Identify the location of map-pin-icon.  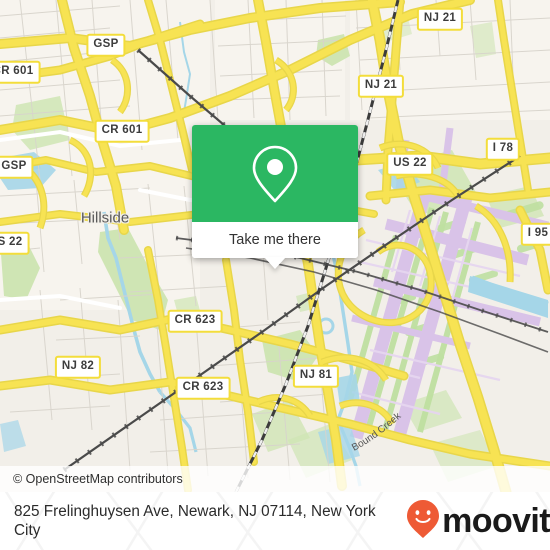
(275, 174).